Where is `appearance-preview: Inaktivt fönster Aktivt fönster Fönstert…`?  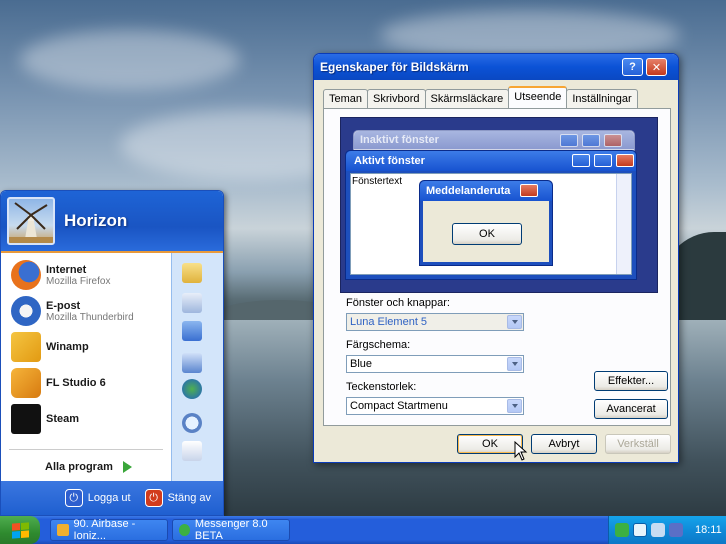 appearance-preview: Inaktivt fönster Aktivt fönster Fönstert… is located at coordinates (499, 205).